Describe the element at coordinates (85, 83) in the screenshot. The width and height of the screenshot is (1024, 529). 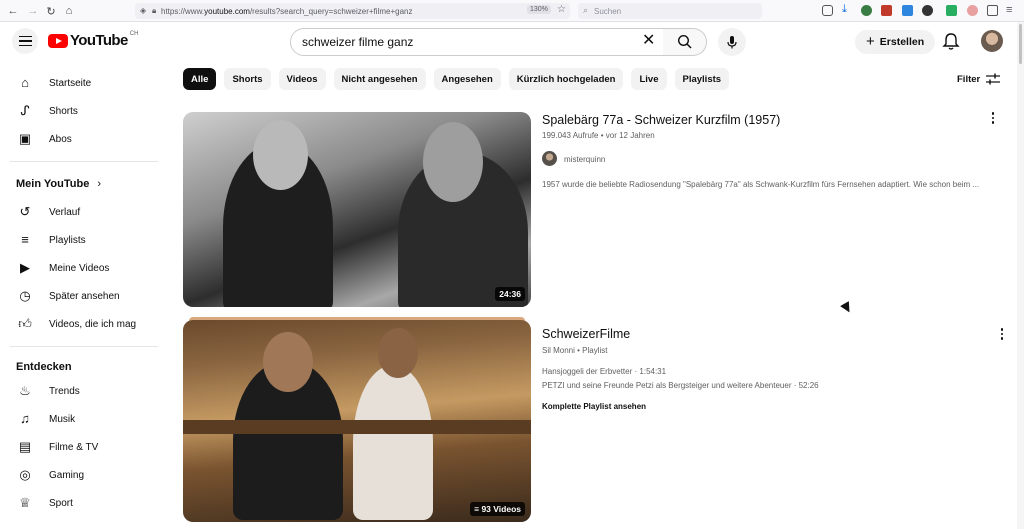
I see `sidebar-item-startseite: ⌂ Startseite` at that location.